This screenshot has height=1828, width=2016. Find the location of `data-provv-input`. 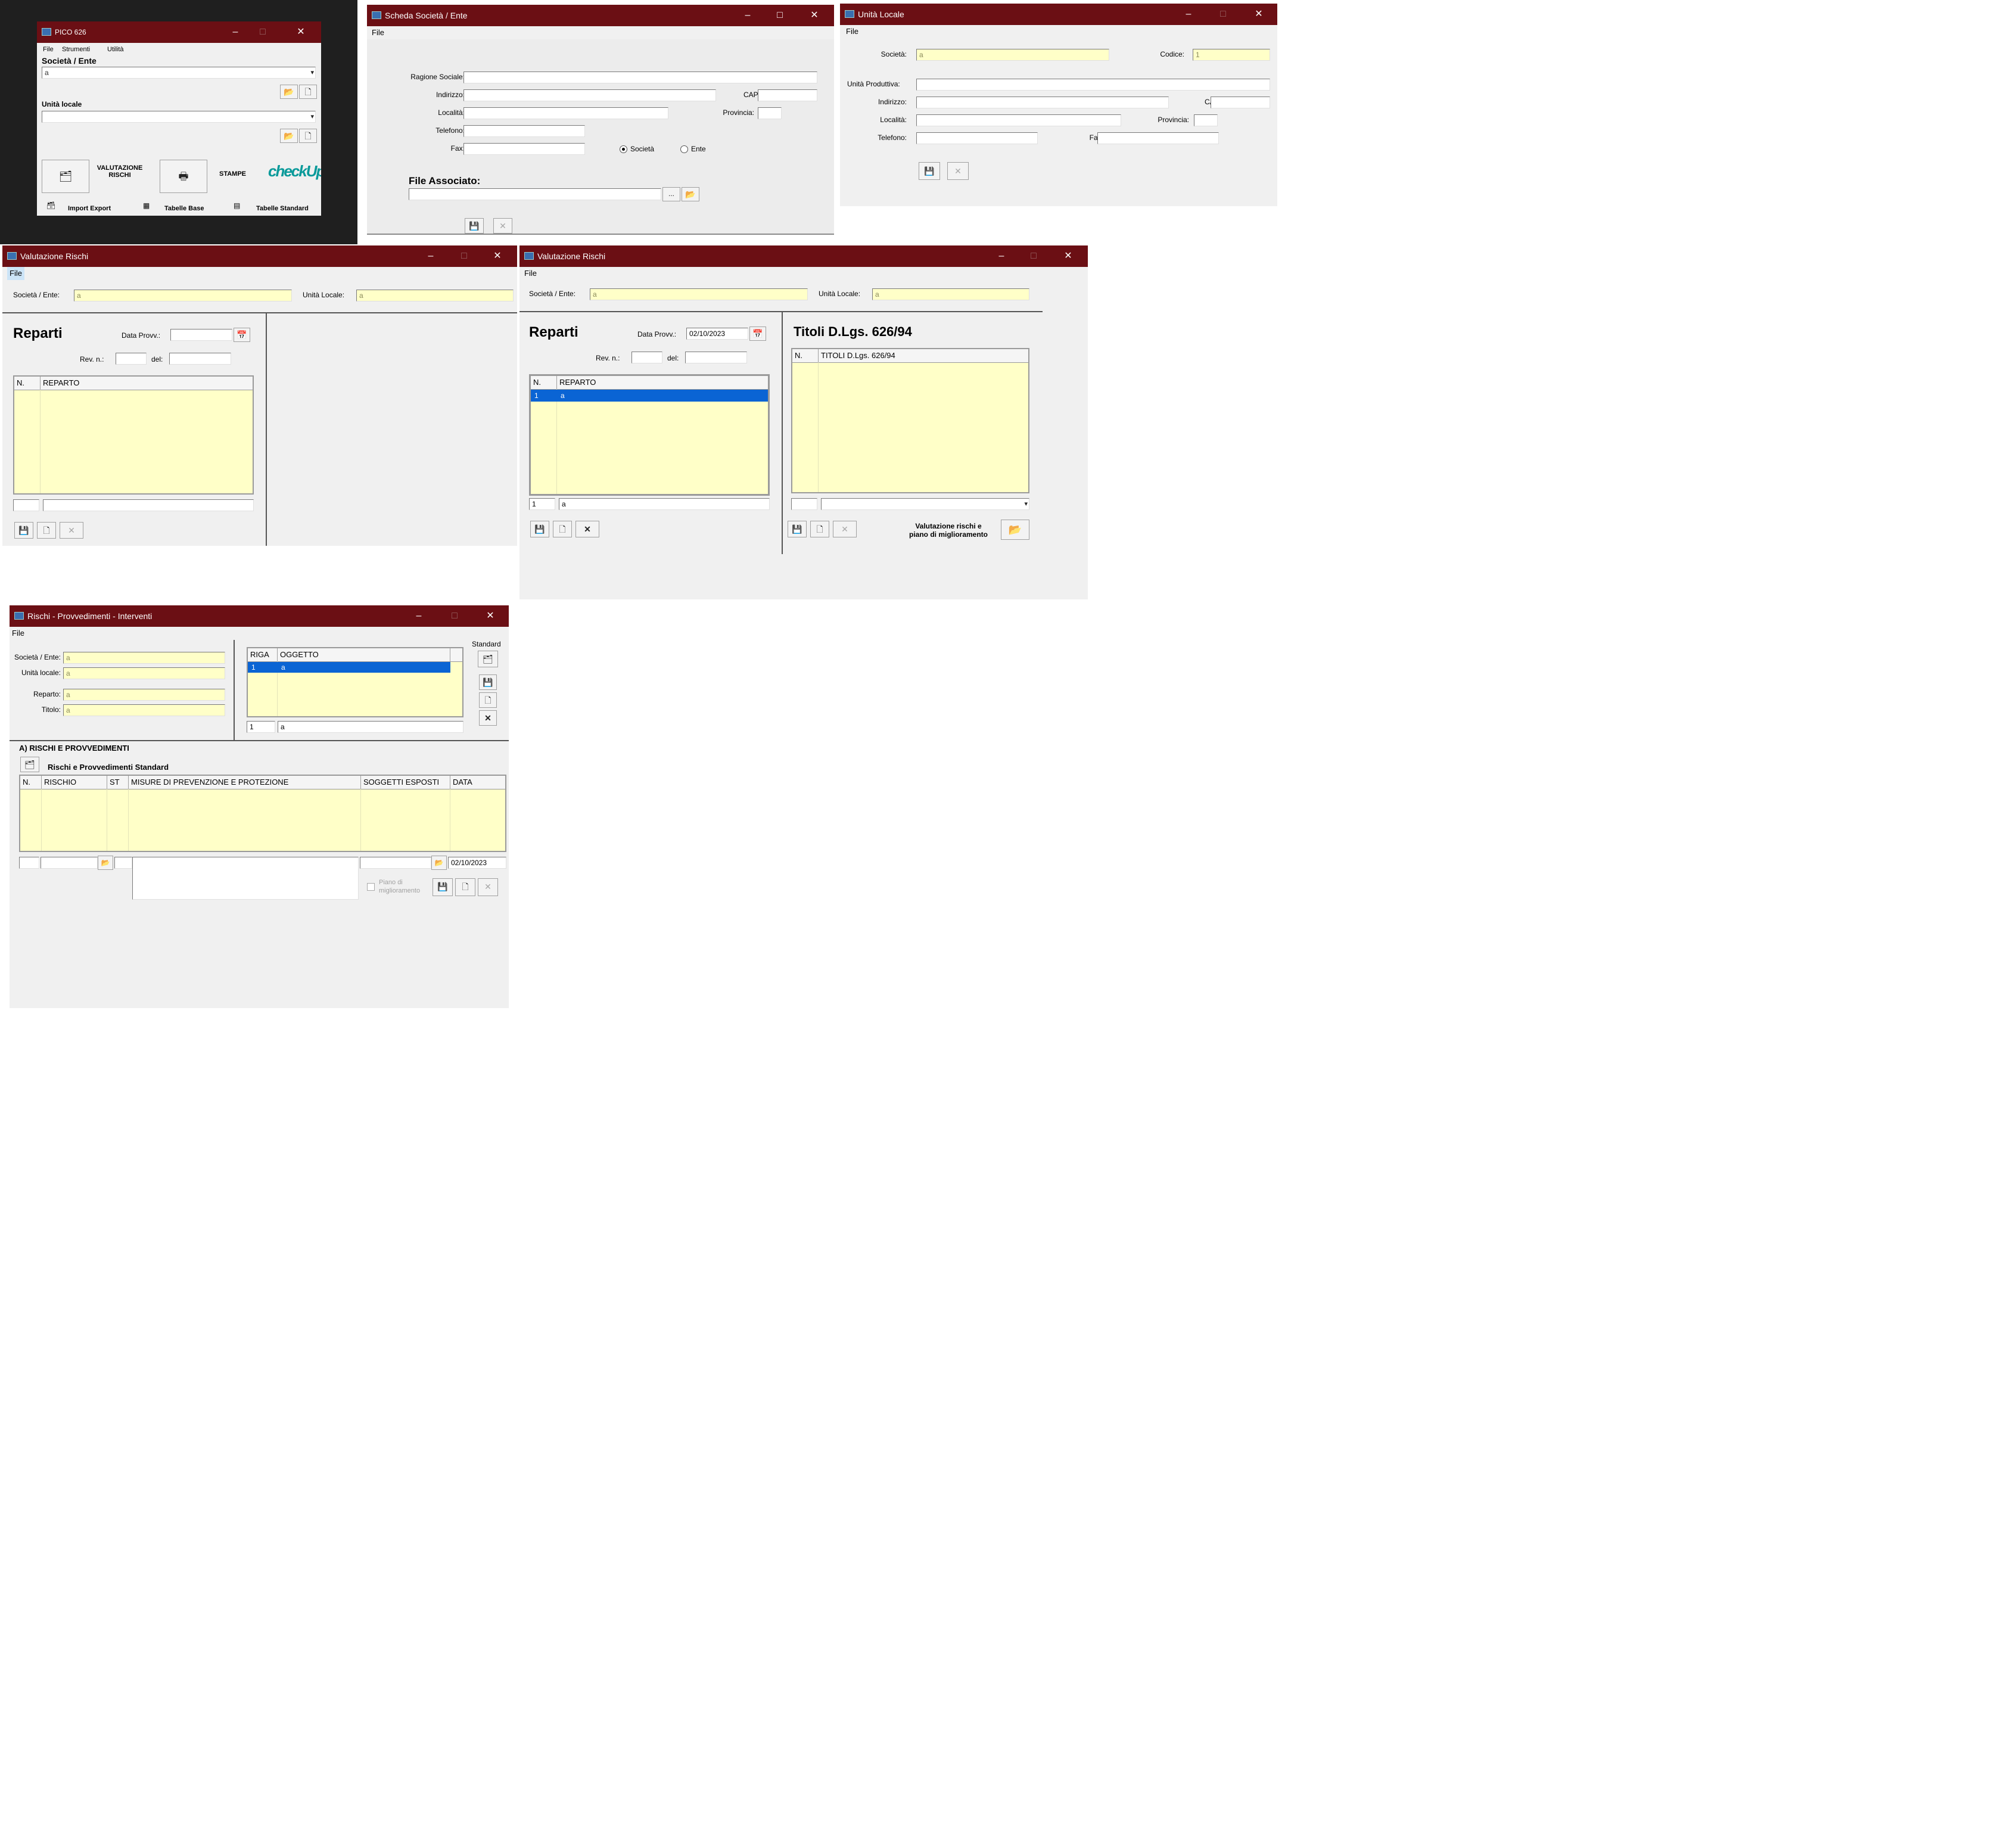

data-provv-input is located at coordinates (201, 335).